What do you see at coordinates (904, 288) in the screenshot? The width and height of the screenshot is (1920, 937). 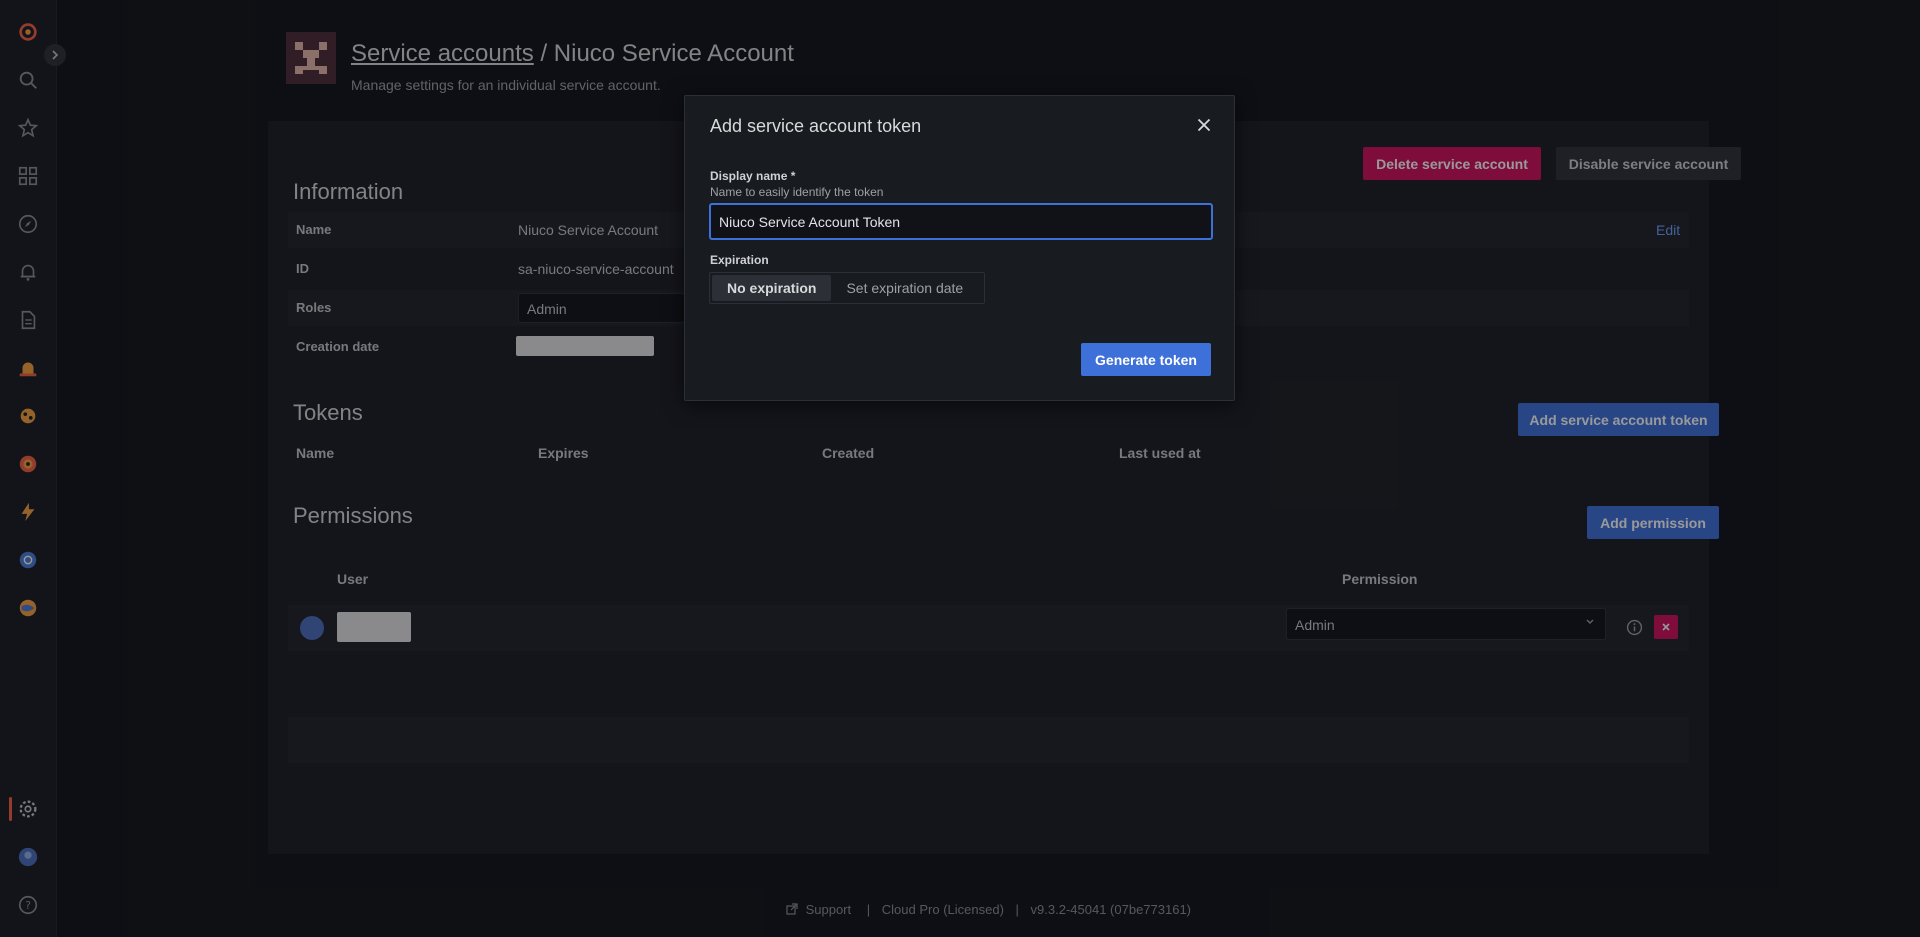 I see `set-expiration-date-option: Set expiration date` at bounding box center [904, 288].